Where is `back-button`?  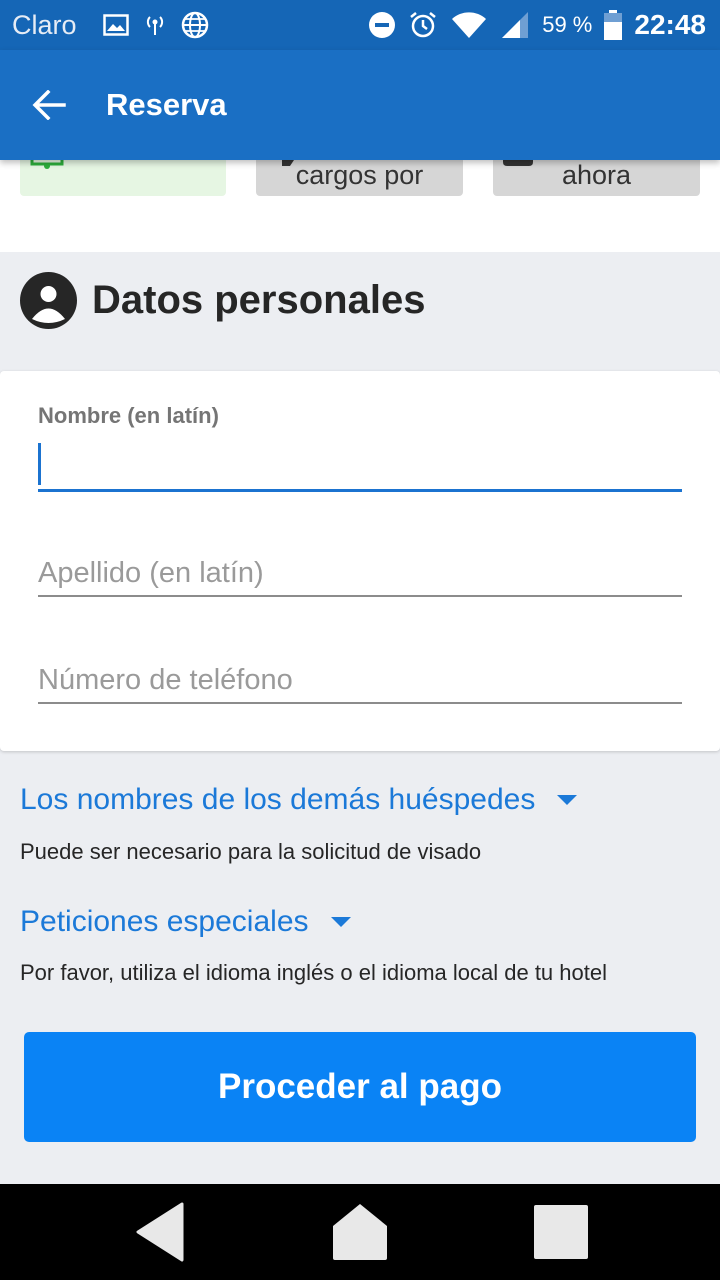
back-button is located at coordinates (49, 105).